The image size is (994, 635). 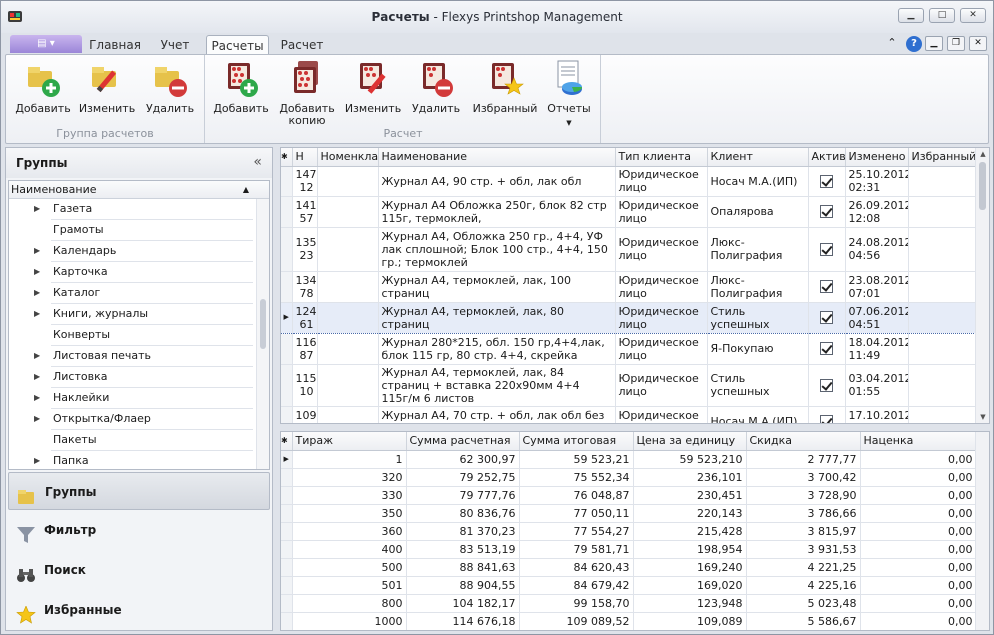 I want to click on tree-item: Конверты, so click(x=152, y=335).